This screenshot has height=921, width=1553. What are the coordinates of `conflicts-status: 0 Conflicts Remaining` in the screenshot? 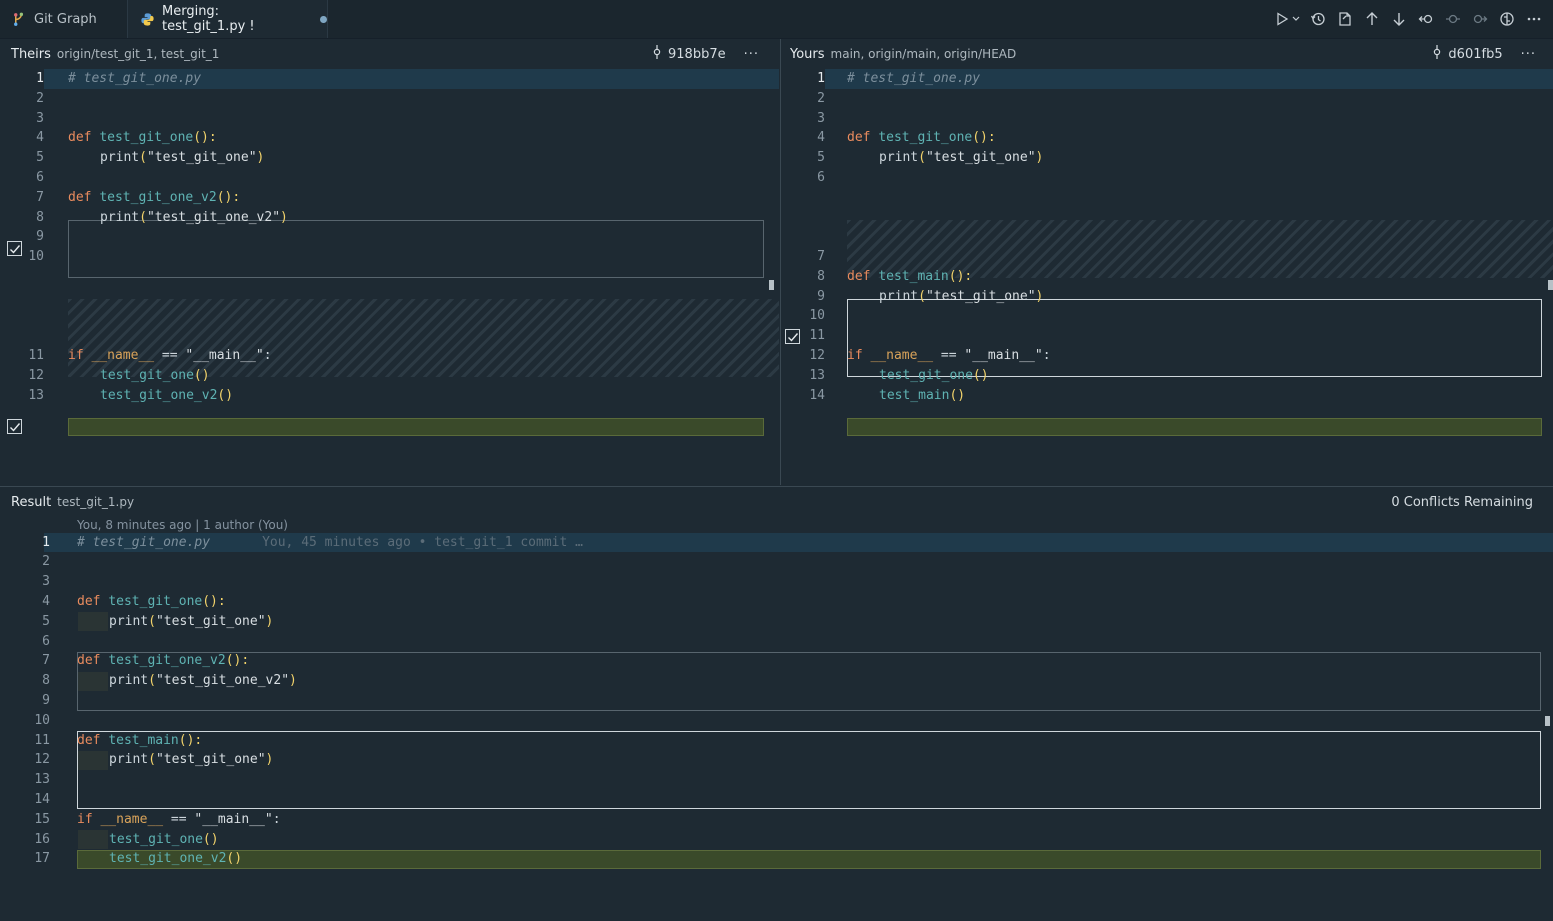 It's located at (1462, 502).